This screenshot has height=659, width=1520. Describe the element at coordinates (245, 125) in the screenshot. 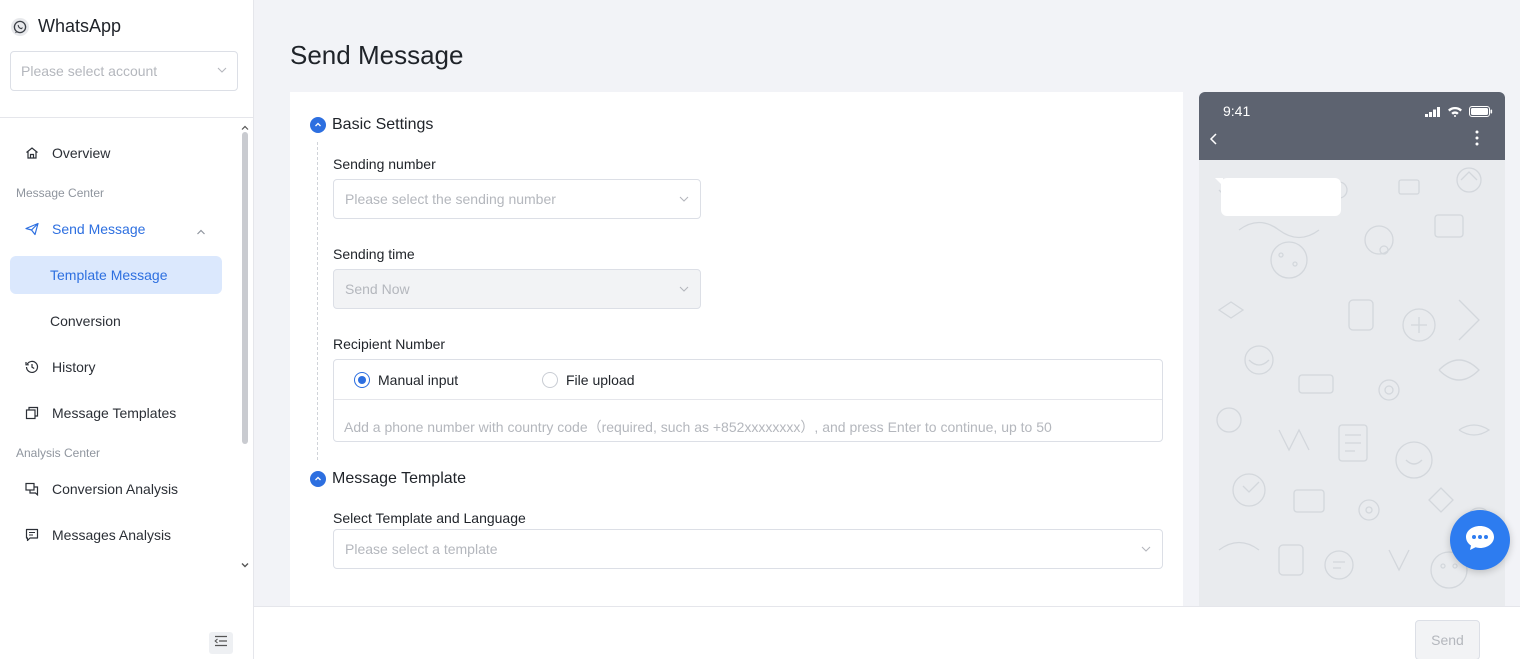

I see `scroll-up-icon` at that location.